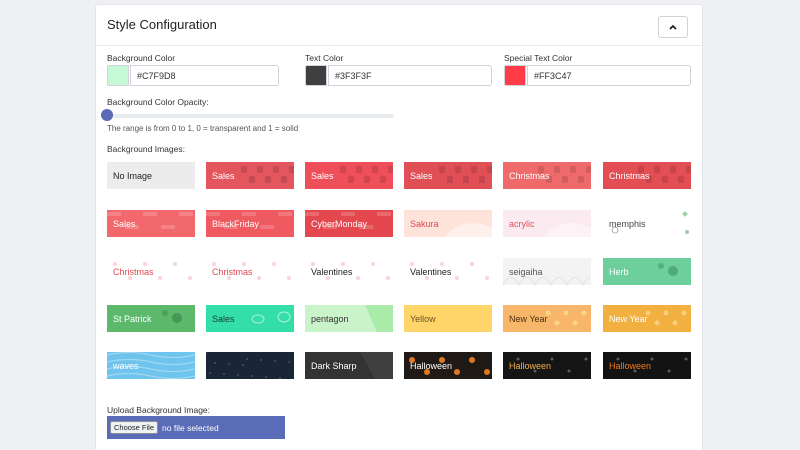 The image size is (800, 450). What do you see at coordinates (547, 271) in the screenshot?
I see `background-option: seigaiha` at bounding box center [547, 271].